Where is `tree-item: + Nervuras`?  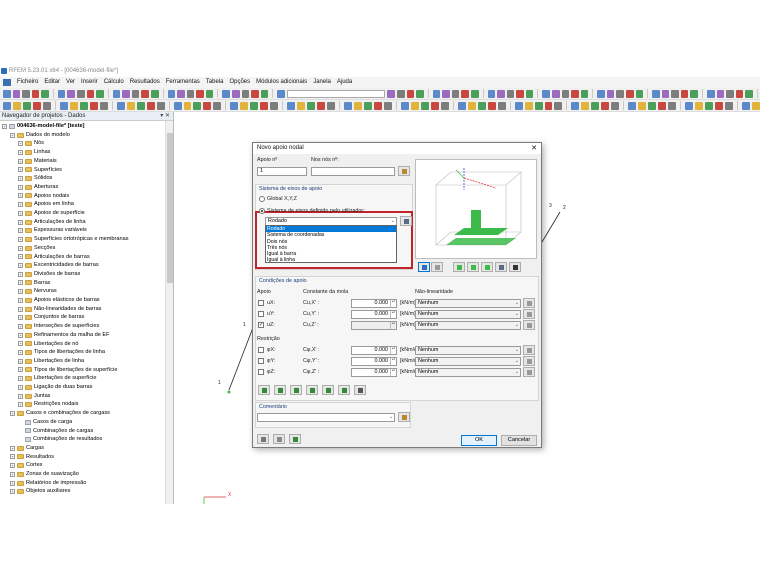
tree-item: + Nervuras is located at coordinates (37, 291).